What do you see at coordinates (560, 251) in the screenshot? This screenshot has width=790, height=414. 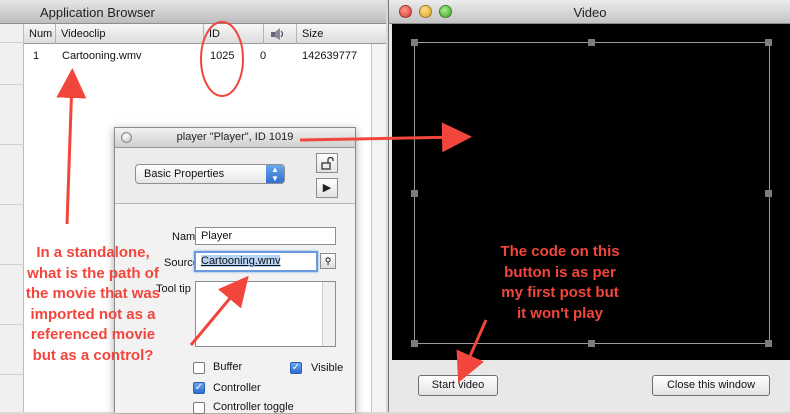 I see `right-note-line: The code on this` at bounding box center [560, 251].